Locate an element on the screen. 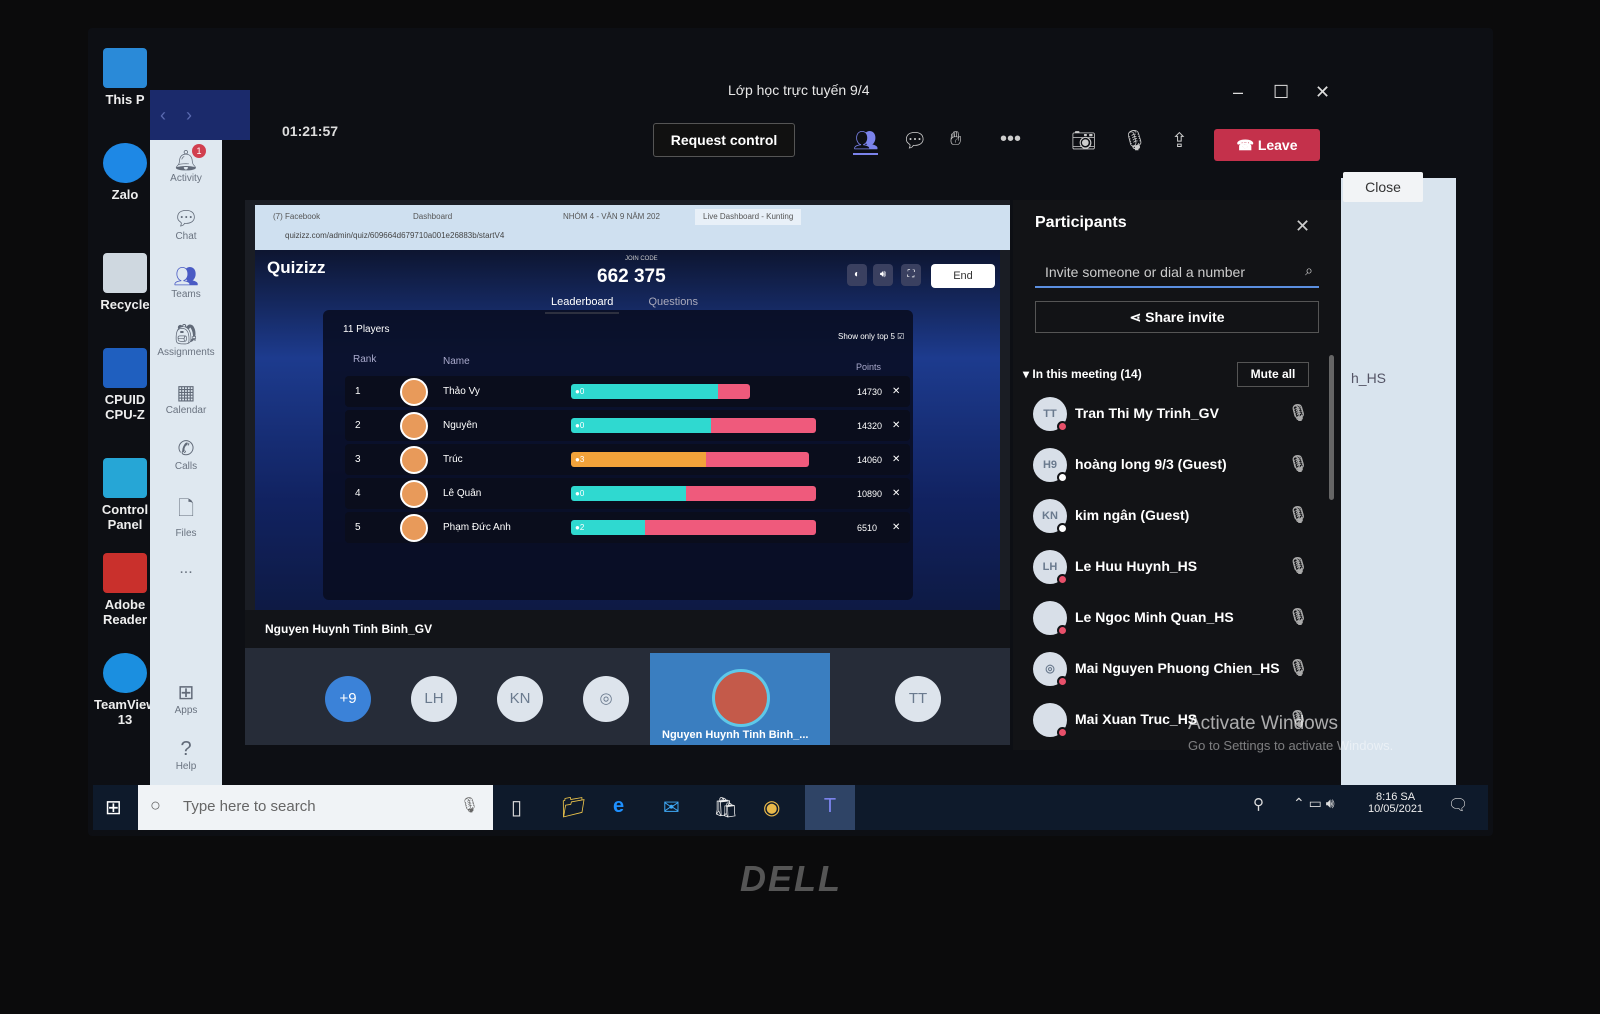  invite-input: Invite someone or dial a number ⌕ is located at coordinates (1177, 273).